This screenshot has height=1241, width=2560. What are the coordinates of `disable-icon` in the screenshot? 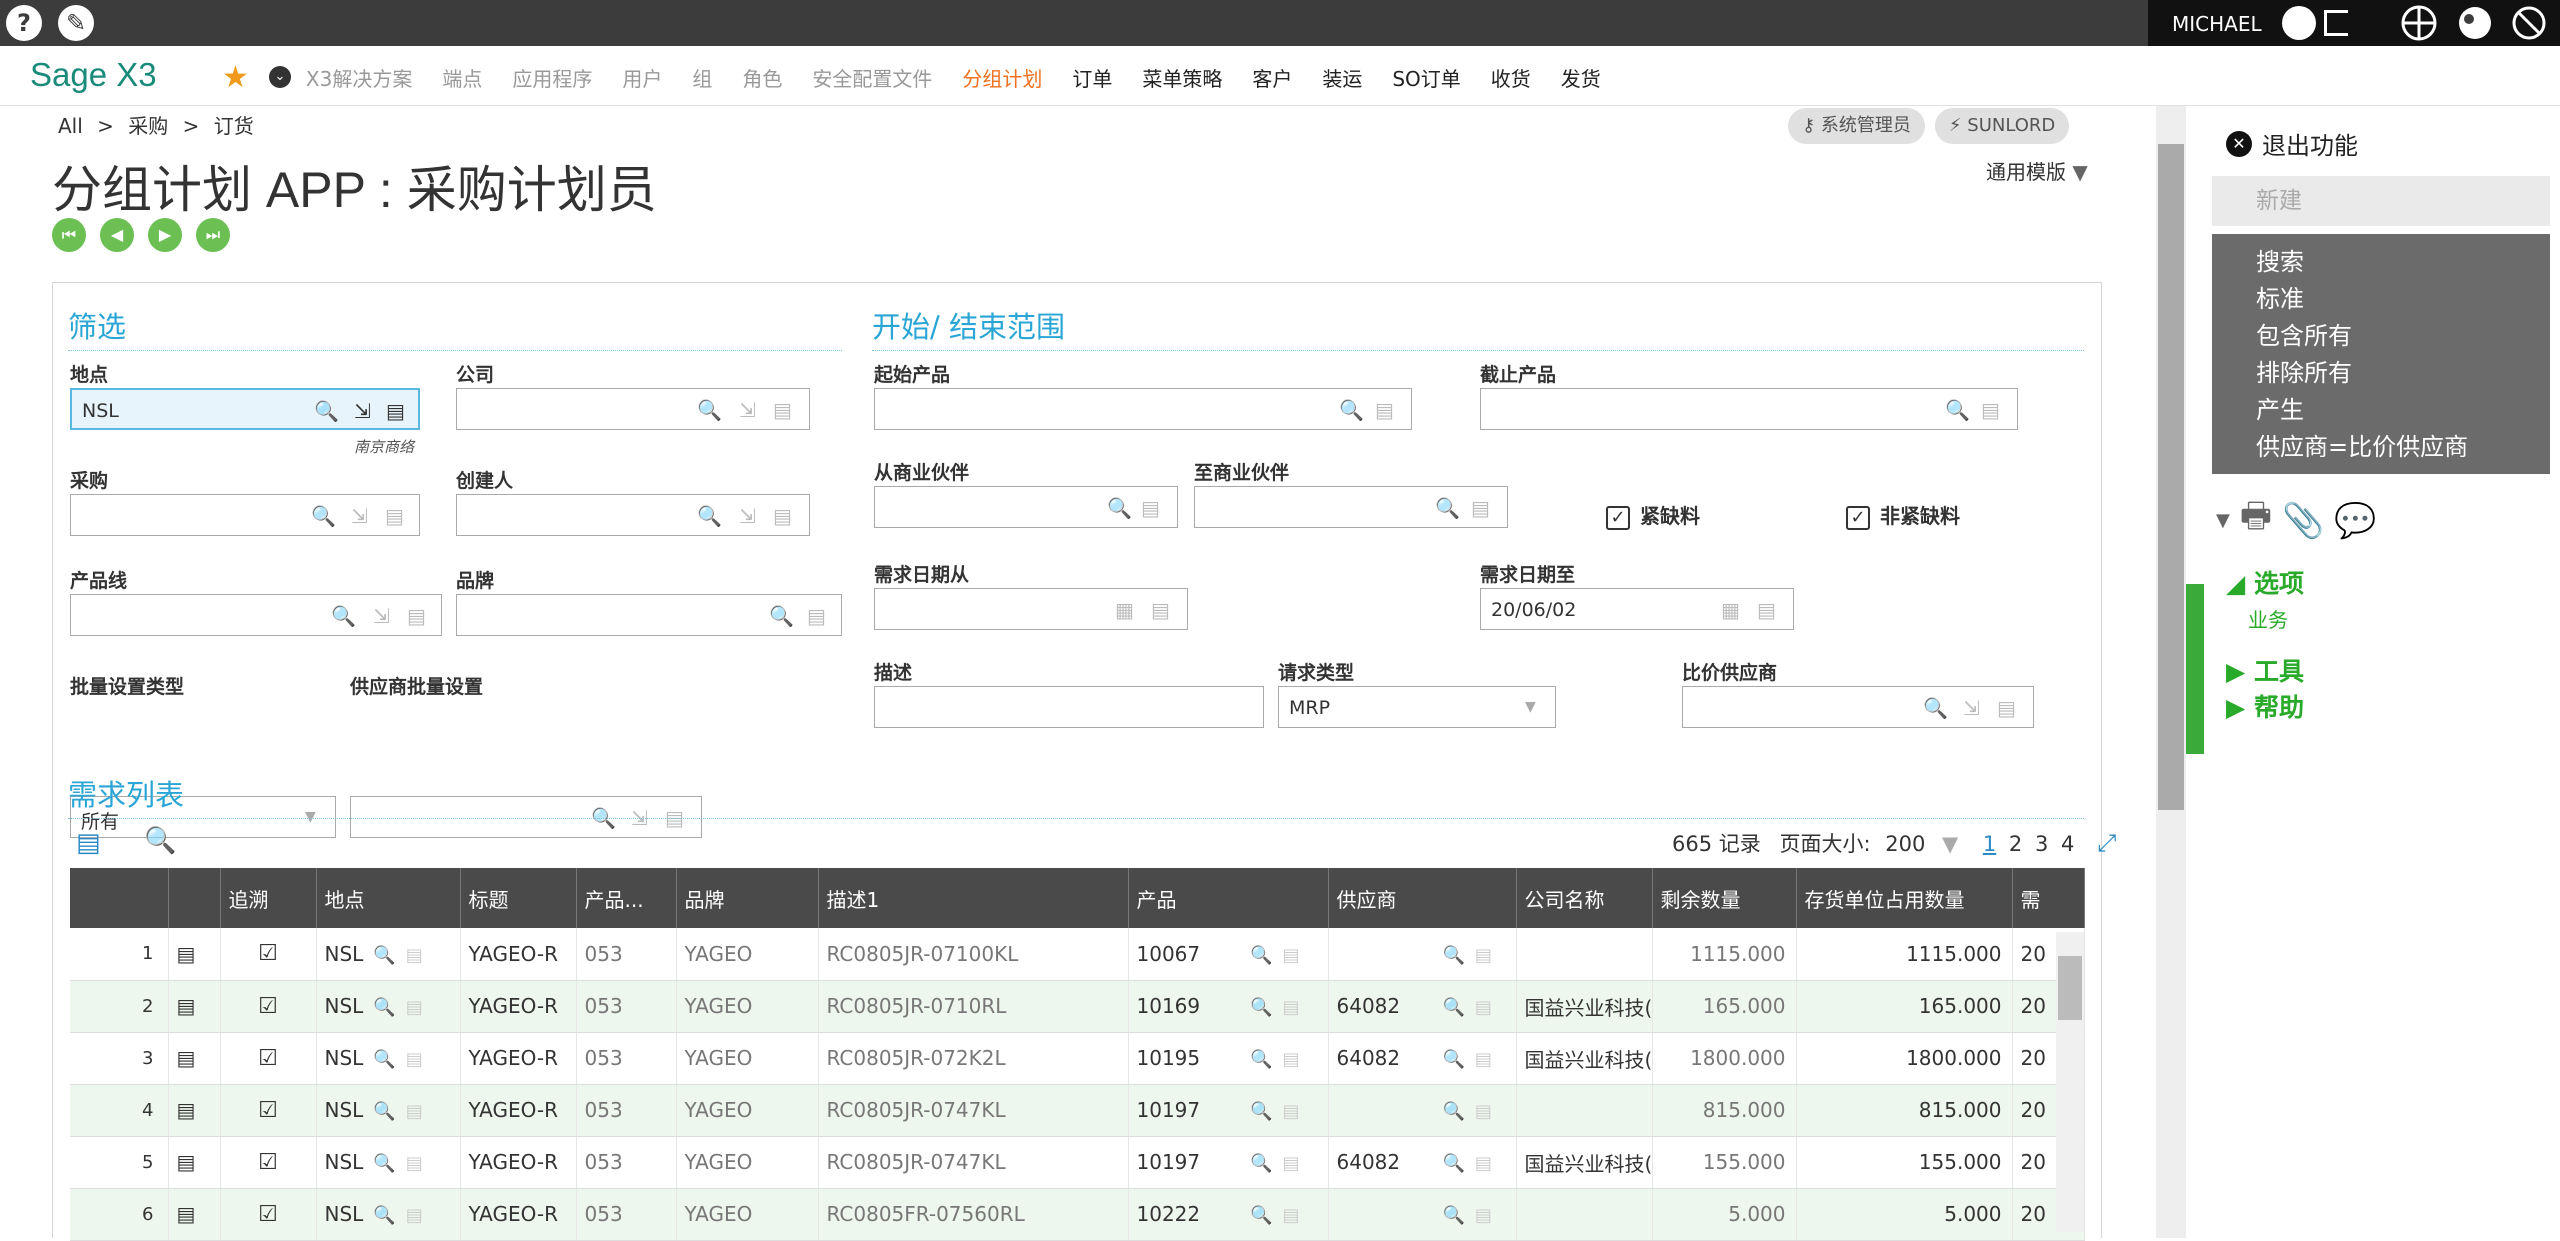 It's located at (2529, 23).